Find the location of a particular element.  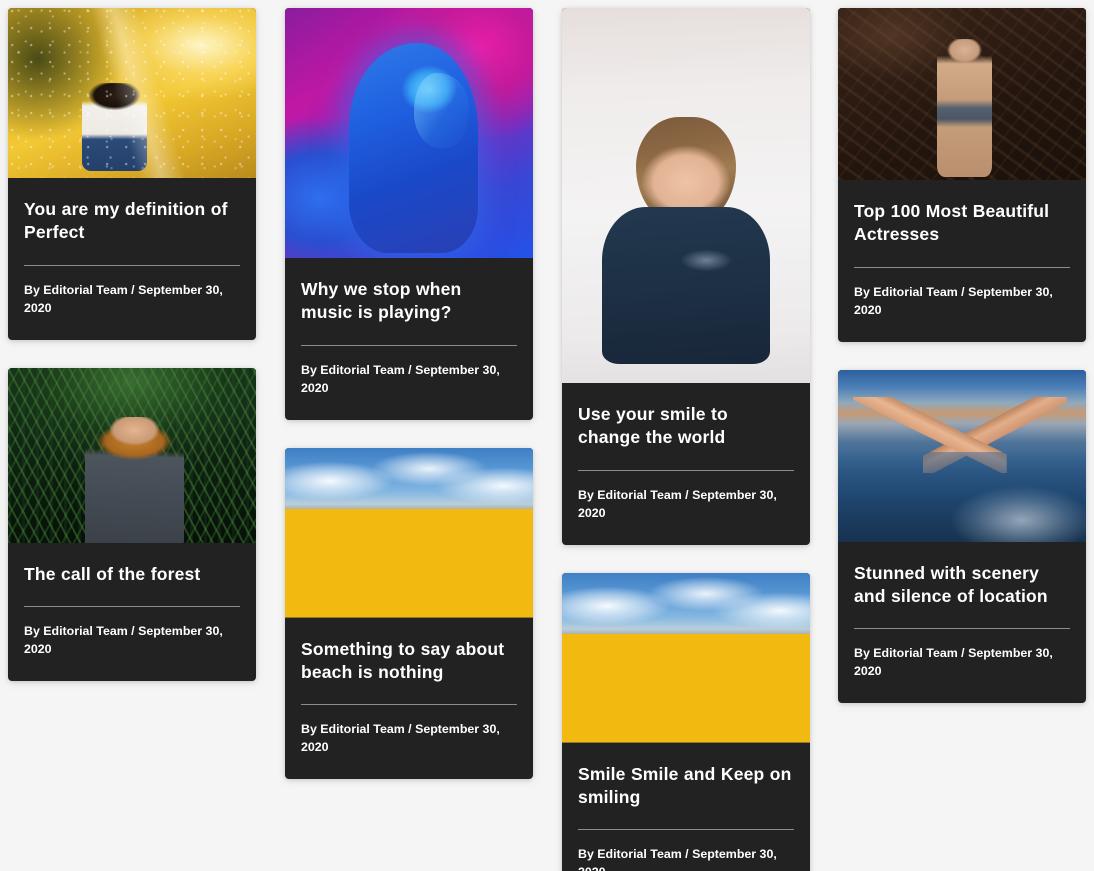

woman-in-gray-coat-among-conifer-forest-photo is located at coordinates (132, 455).